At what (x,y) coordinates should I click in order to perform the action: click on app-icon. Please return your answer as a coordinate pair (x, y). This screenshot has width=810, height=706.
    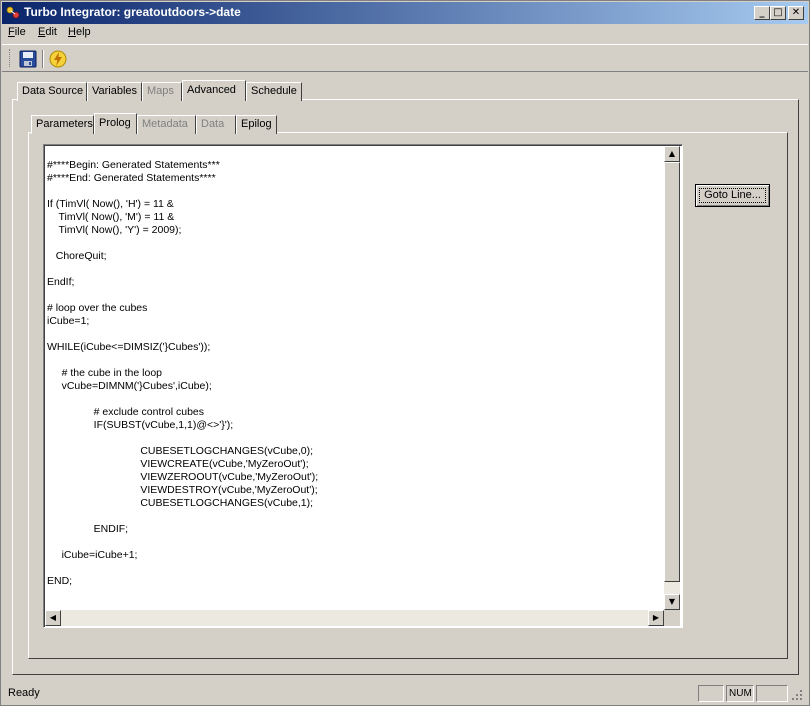
    Looking at the image, I should click on (13, 12).